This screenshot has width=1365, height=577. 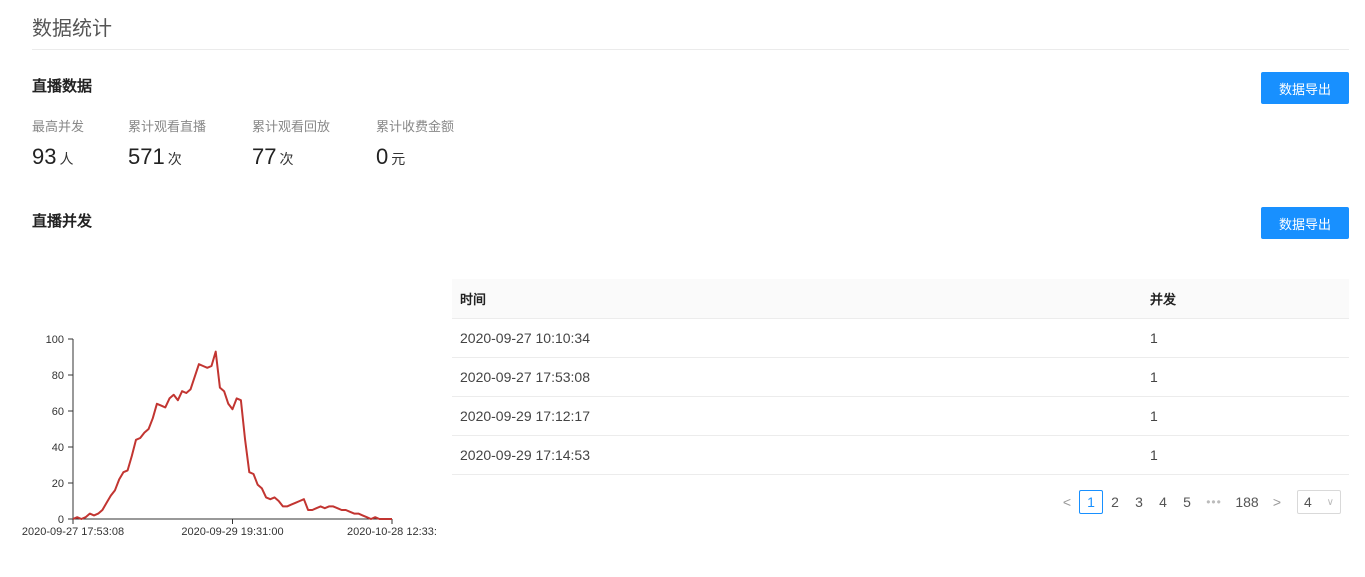 I want to click on cell-time: 2020-09-27 17:53:08, so click(x=797, y=377).